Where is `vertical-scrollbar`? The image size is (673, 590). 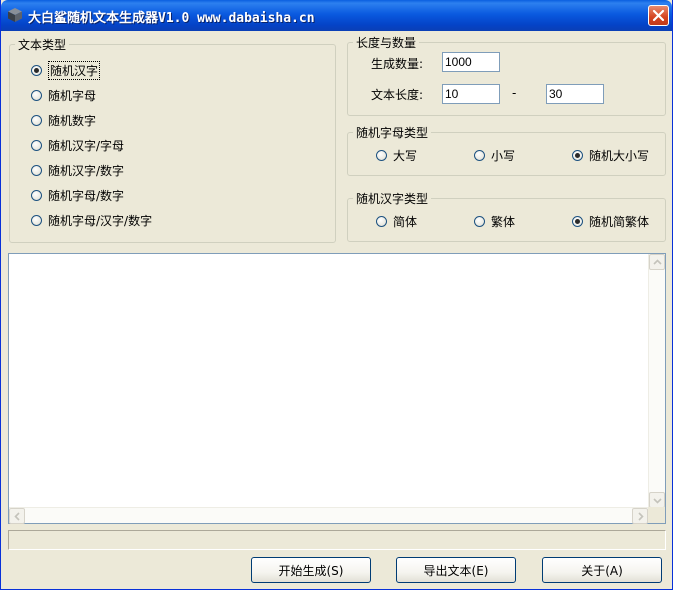
vertical-scrollbar is located at coordinates (656, 381).